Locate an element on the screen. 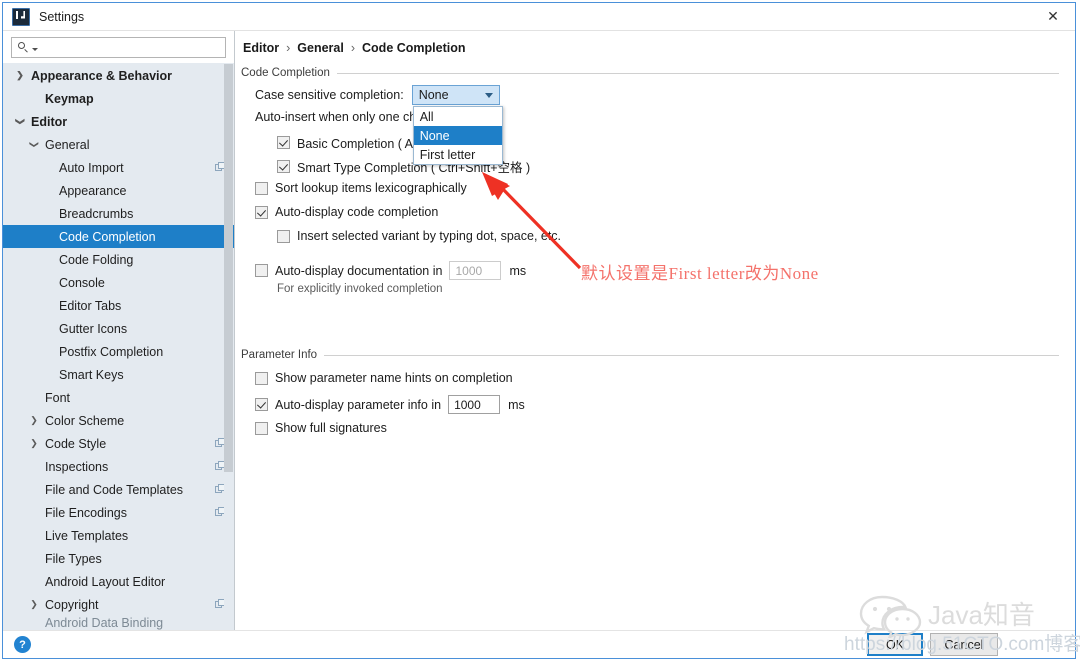  auto-display-code-row: Auto-display code completion is located at coordinates (346, 212).